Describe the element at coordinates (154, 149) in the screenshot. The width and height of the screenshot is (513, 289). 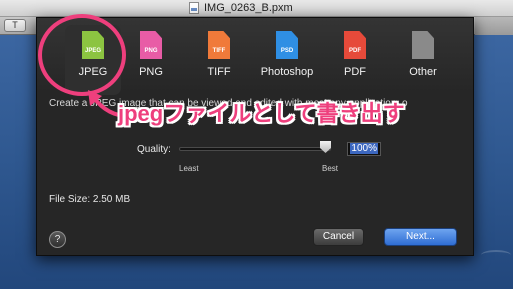
I see `quality-label: Quality:` at that location.